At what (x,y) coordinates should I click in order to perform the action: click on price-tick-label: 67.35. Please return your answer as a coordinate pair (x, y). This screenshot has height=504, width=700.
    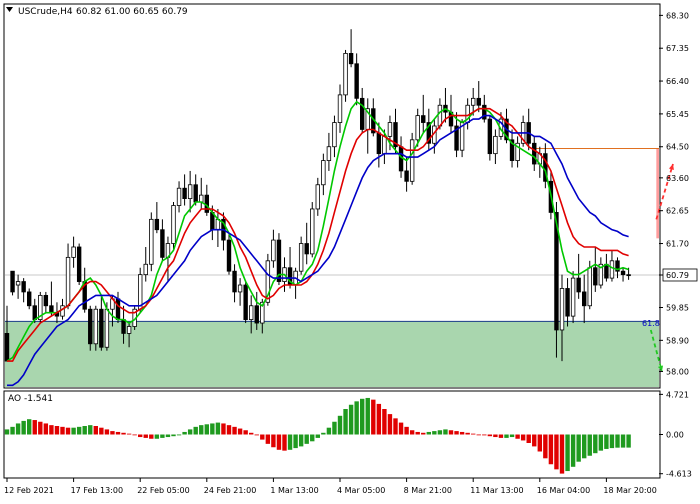
    Looking at the image, I should click on (677, 48).